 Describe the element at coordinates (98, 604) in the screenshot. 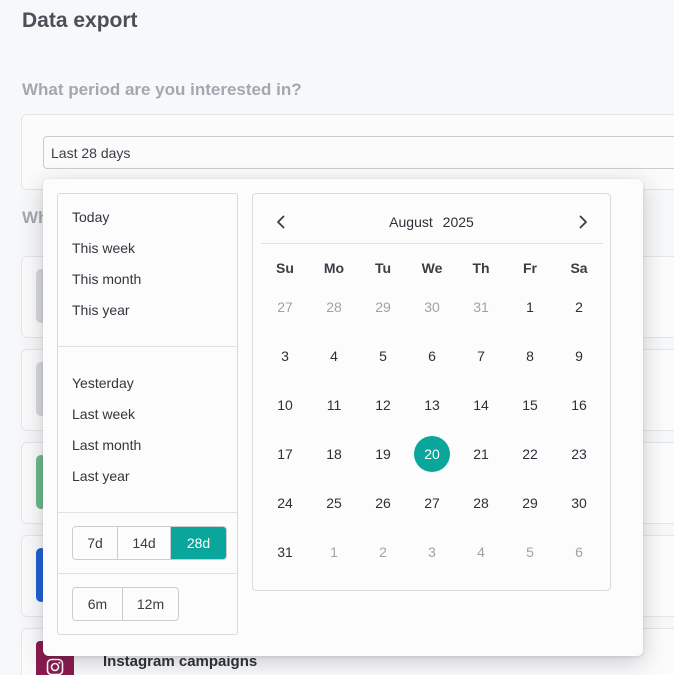

I see `quick-6m-button: 6m` at that location.